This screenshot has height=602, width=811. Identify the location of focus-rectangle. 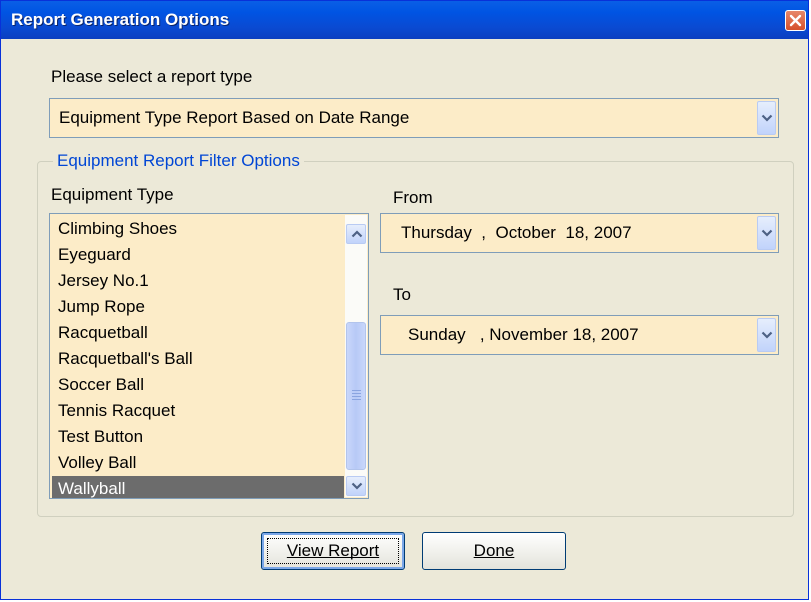
(333, 551).